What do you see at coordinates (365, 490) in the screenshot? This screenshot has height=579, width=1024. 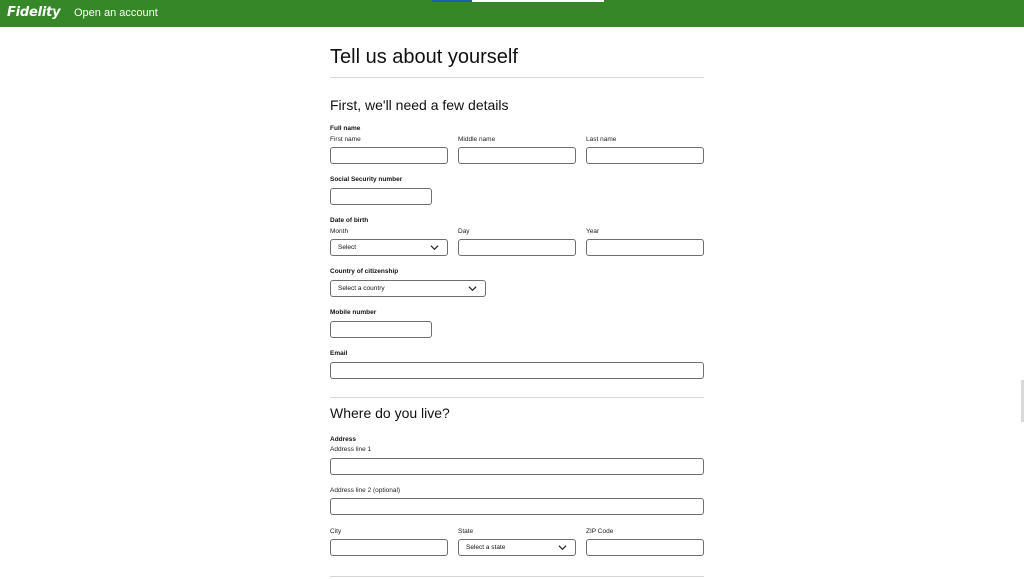 I see `address-line2-label: Address line 2 (optional)` at bounding box center [365, 490].